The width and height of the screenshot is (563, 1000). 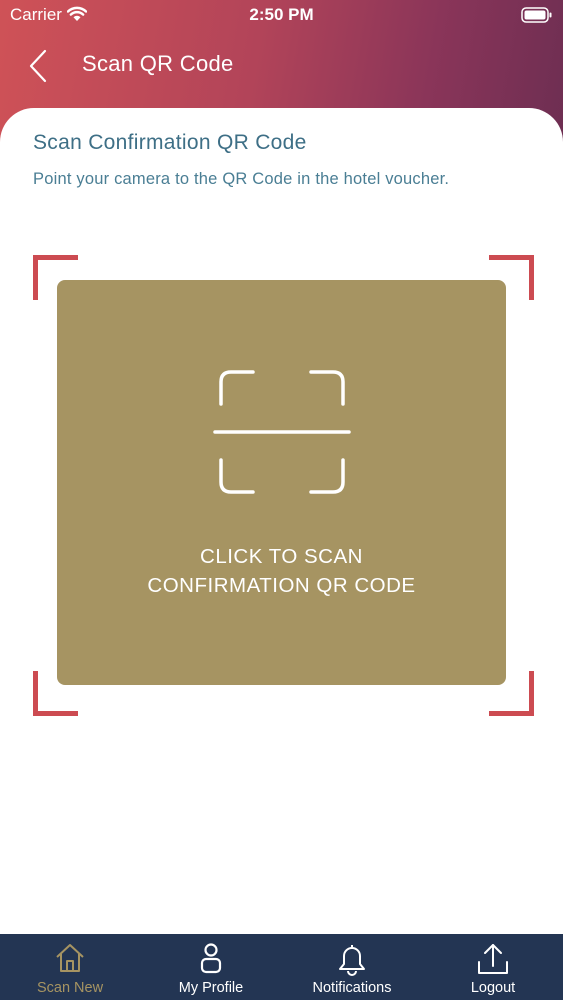 I want to click on tab-label: Notifications, so click(x=352, y=988).